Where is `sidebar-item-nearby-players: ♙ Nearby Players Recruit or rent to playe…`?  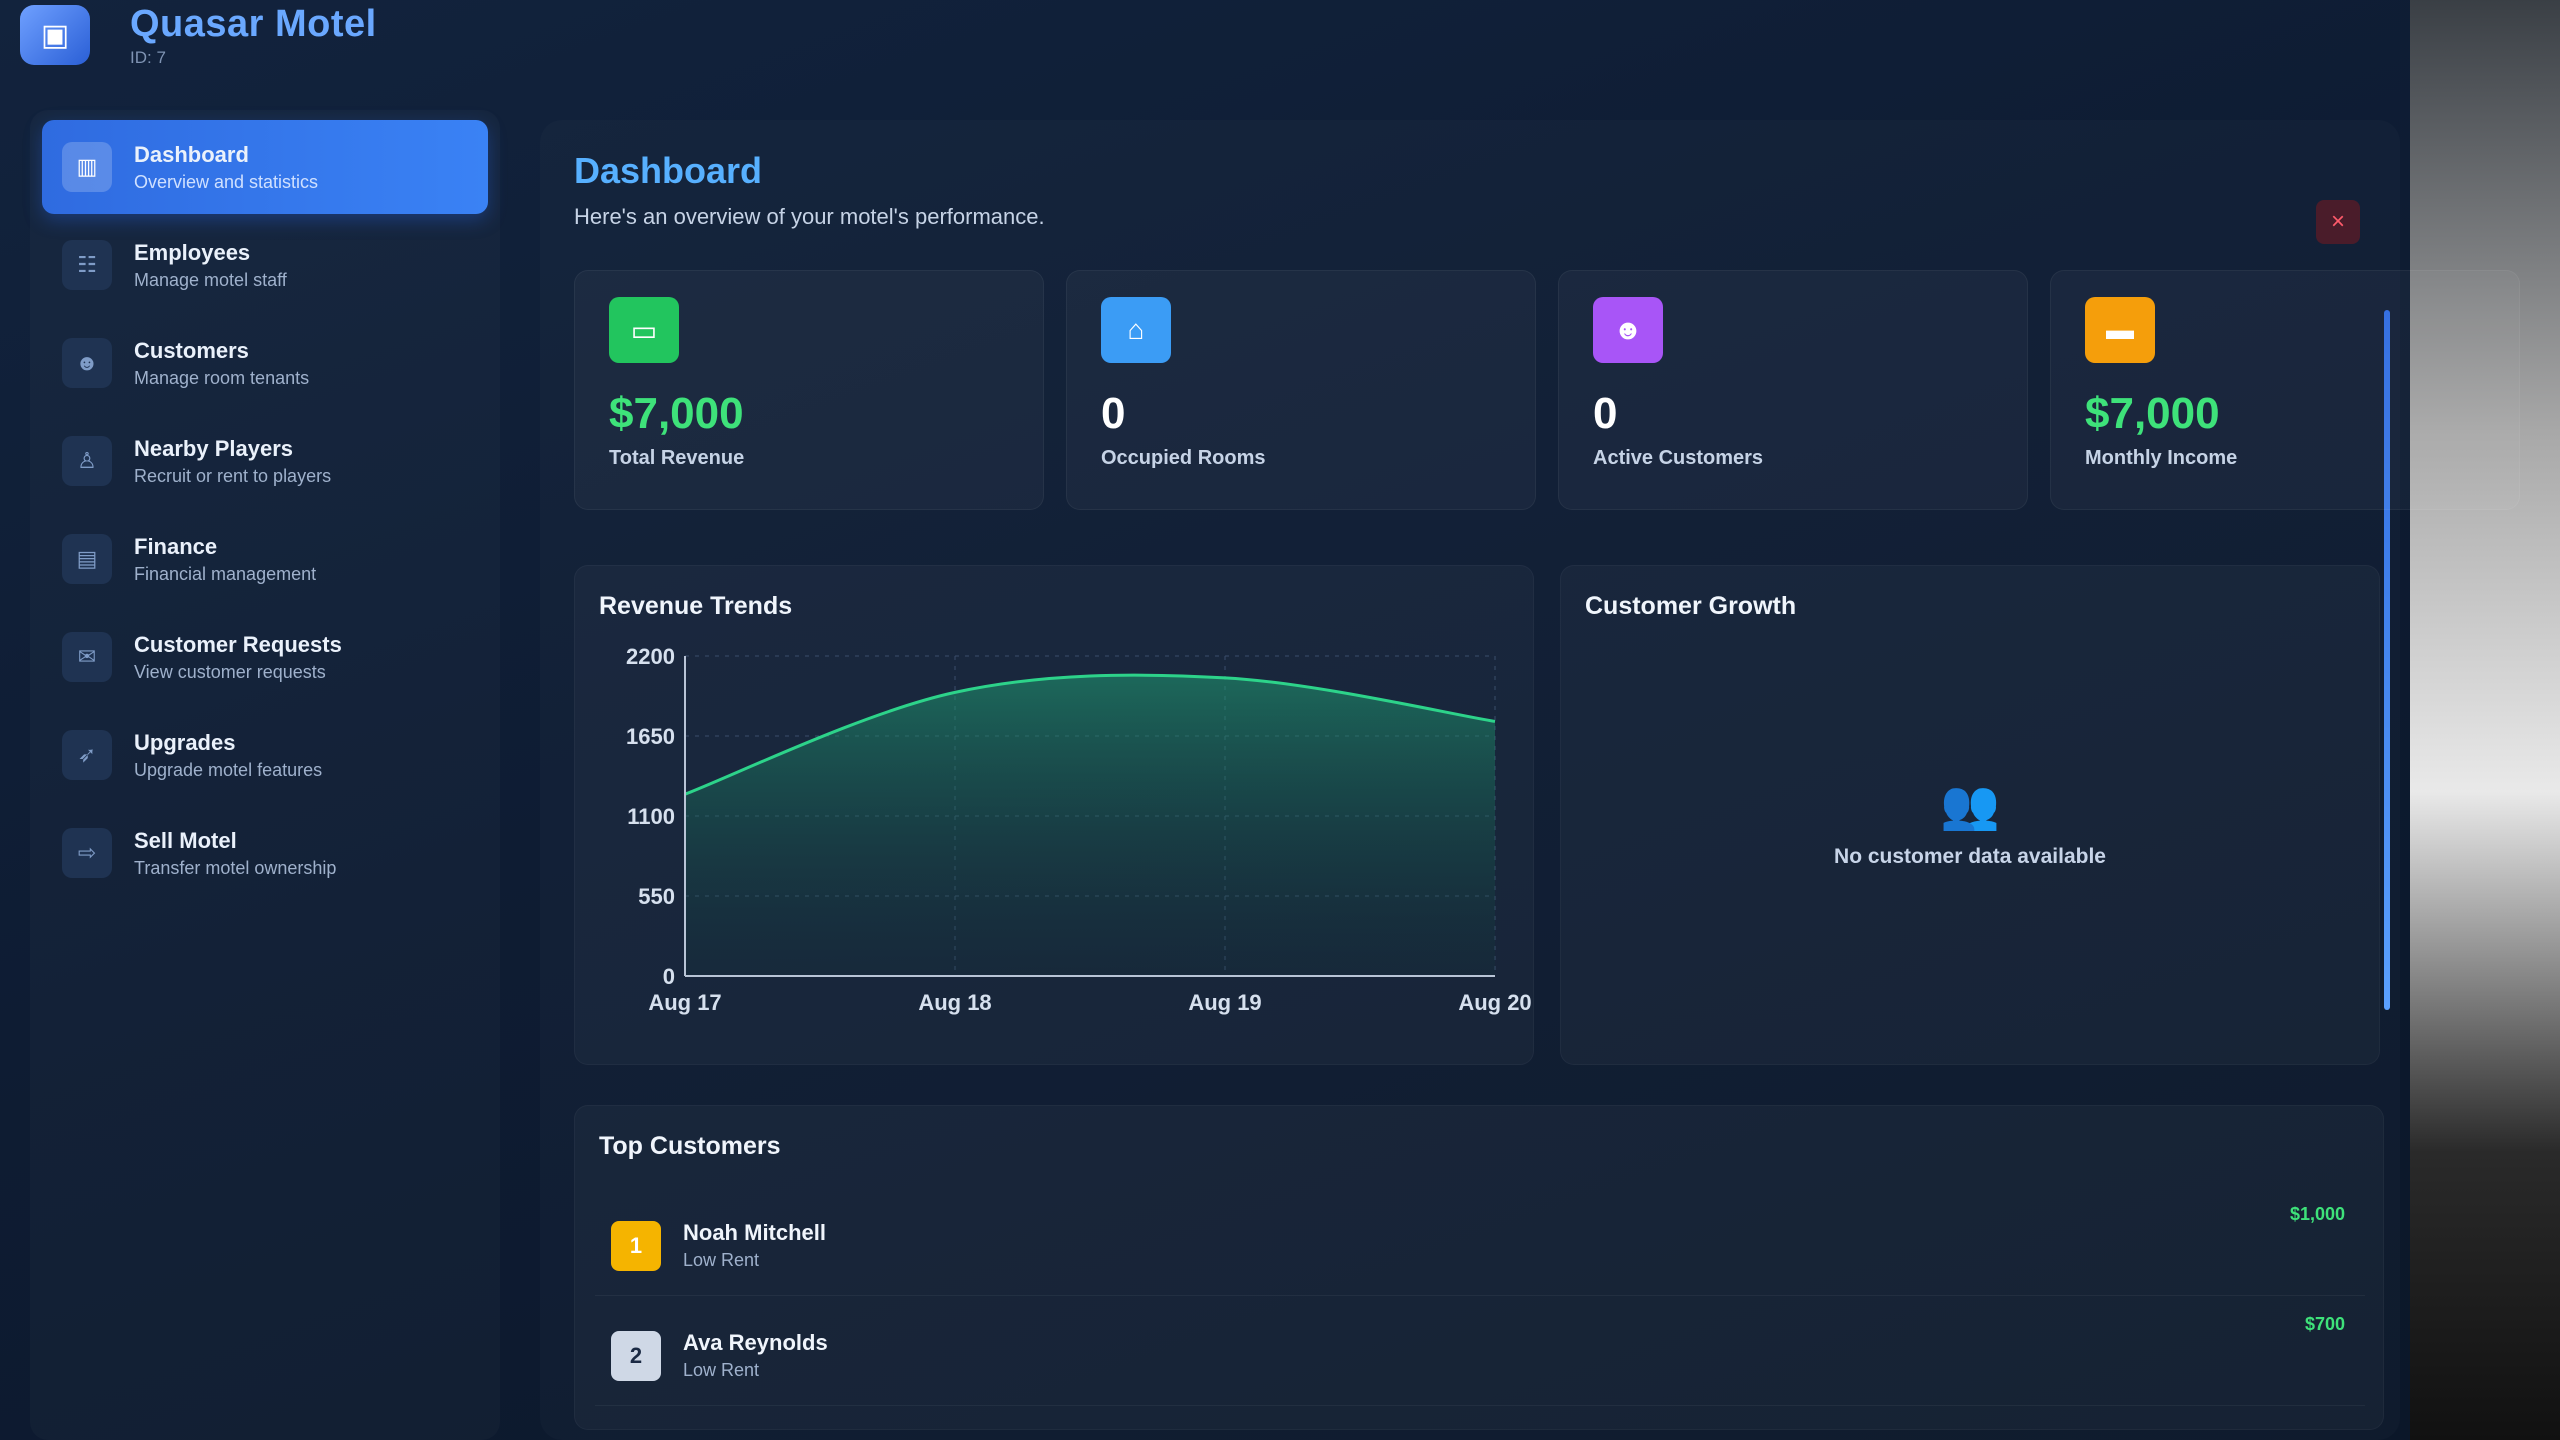
sidebar-item-nearby-players: ♙ Nearby Players Recruit or rent to playe… is located at coordinates (265, 461).